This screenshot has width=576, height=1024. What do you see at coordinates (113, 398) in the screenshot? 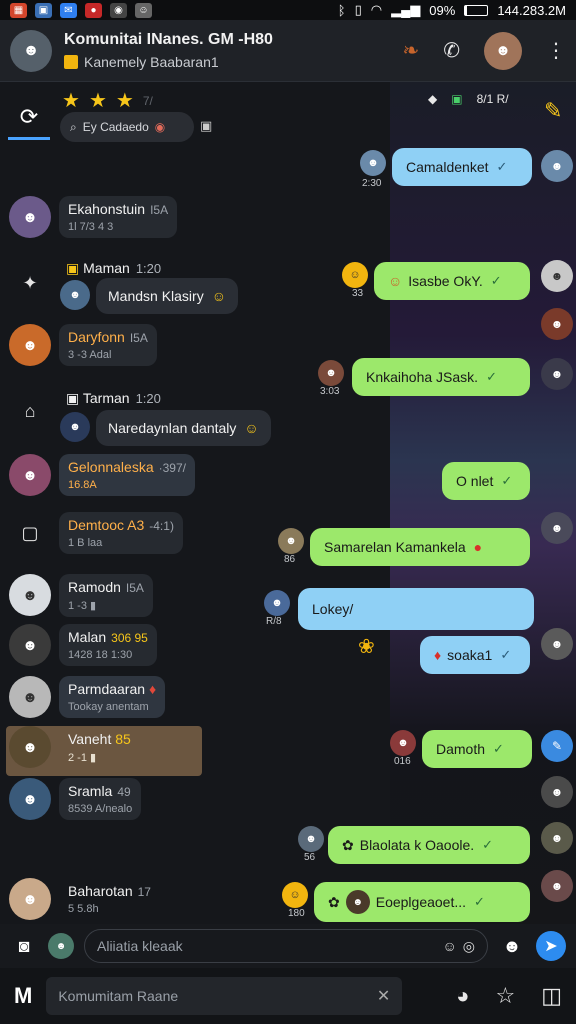
I see `message-sender: ▣ Tarman 1:20` at bounding box center [113, 398].